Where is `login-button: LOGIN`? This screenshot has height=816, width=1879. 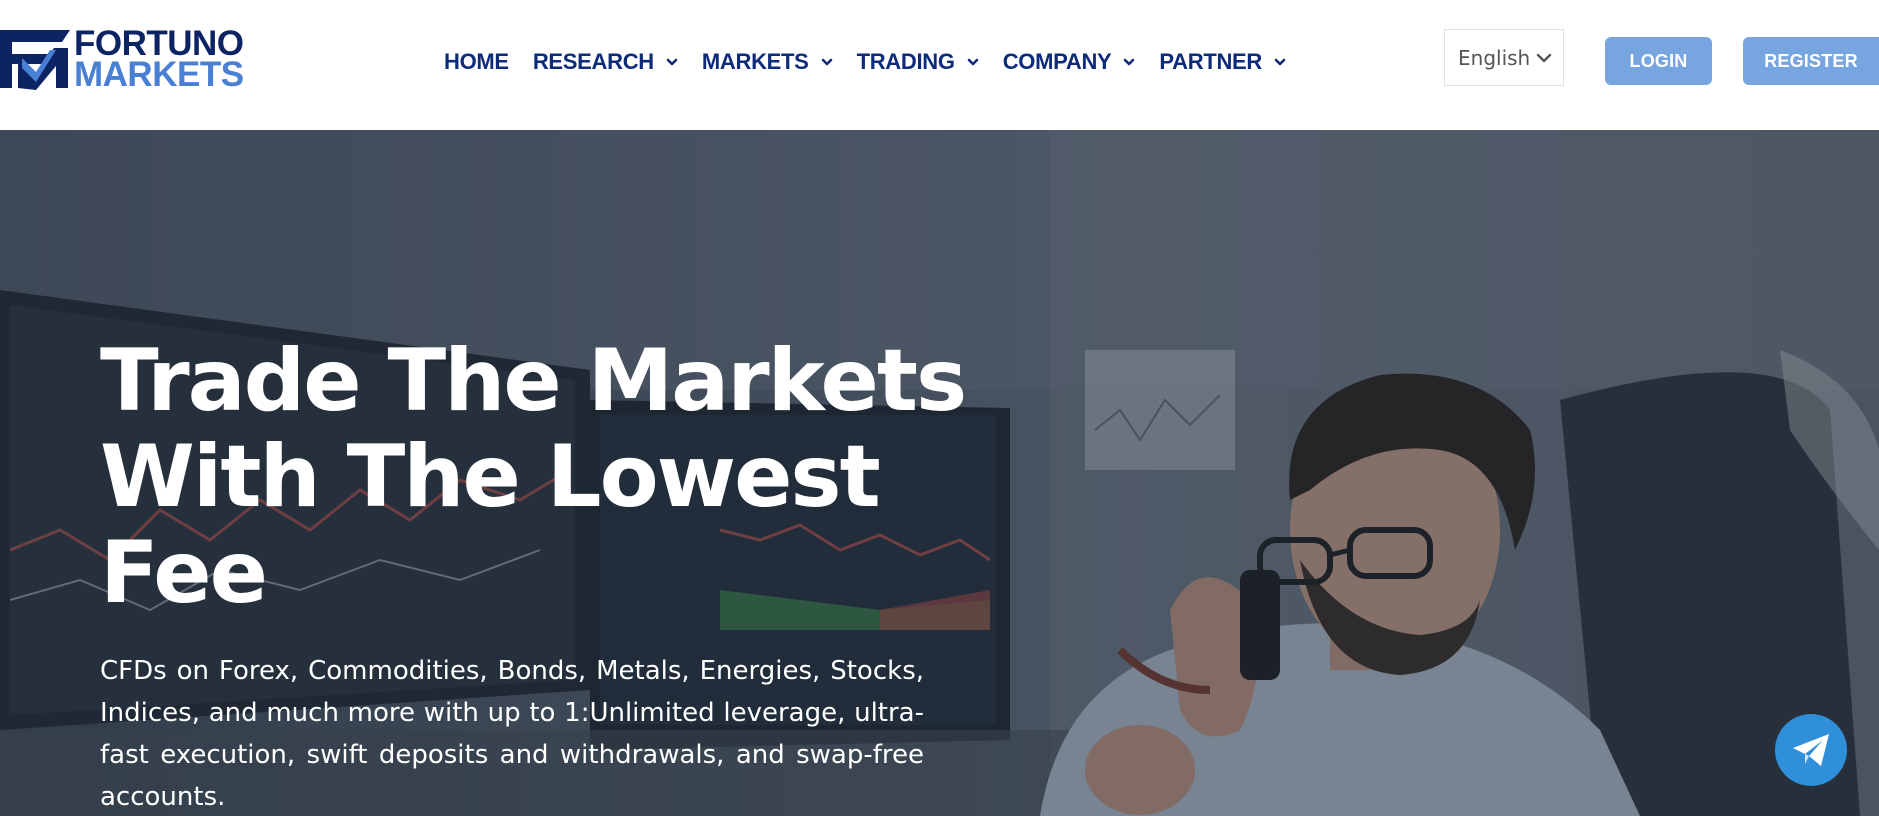 login-button: LOGIN is located at coordinates (1658, 61).